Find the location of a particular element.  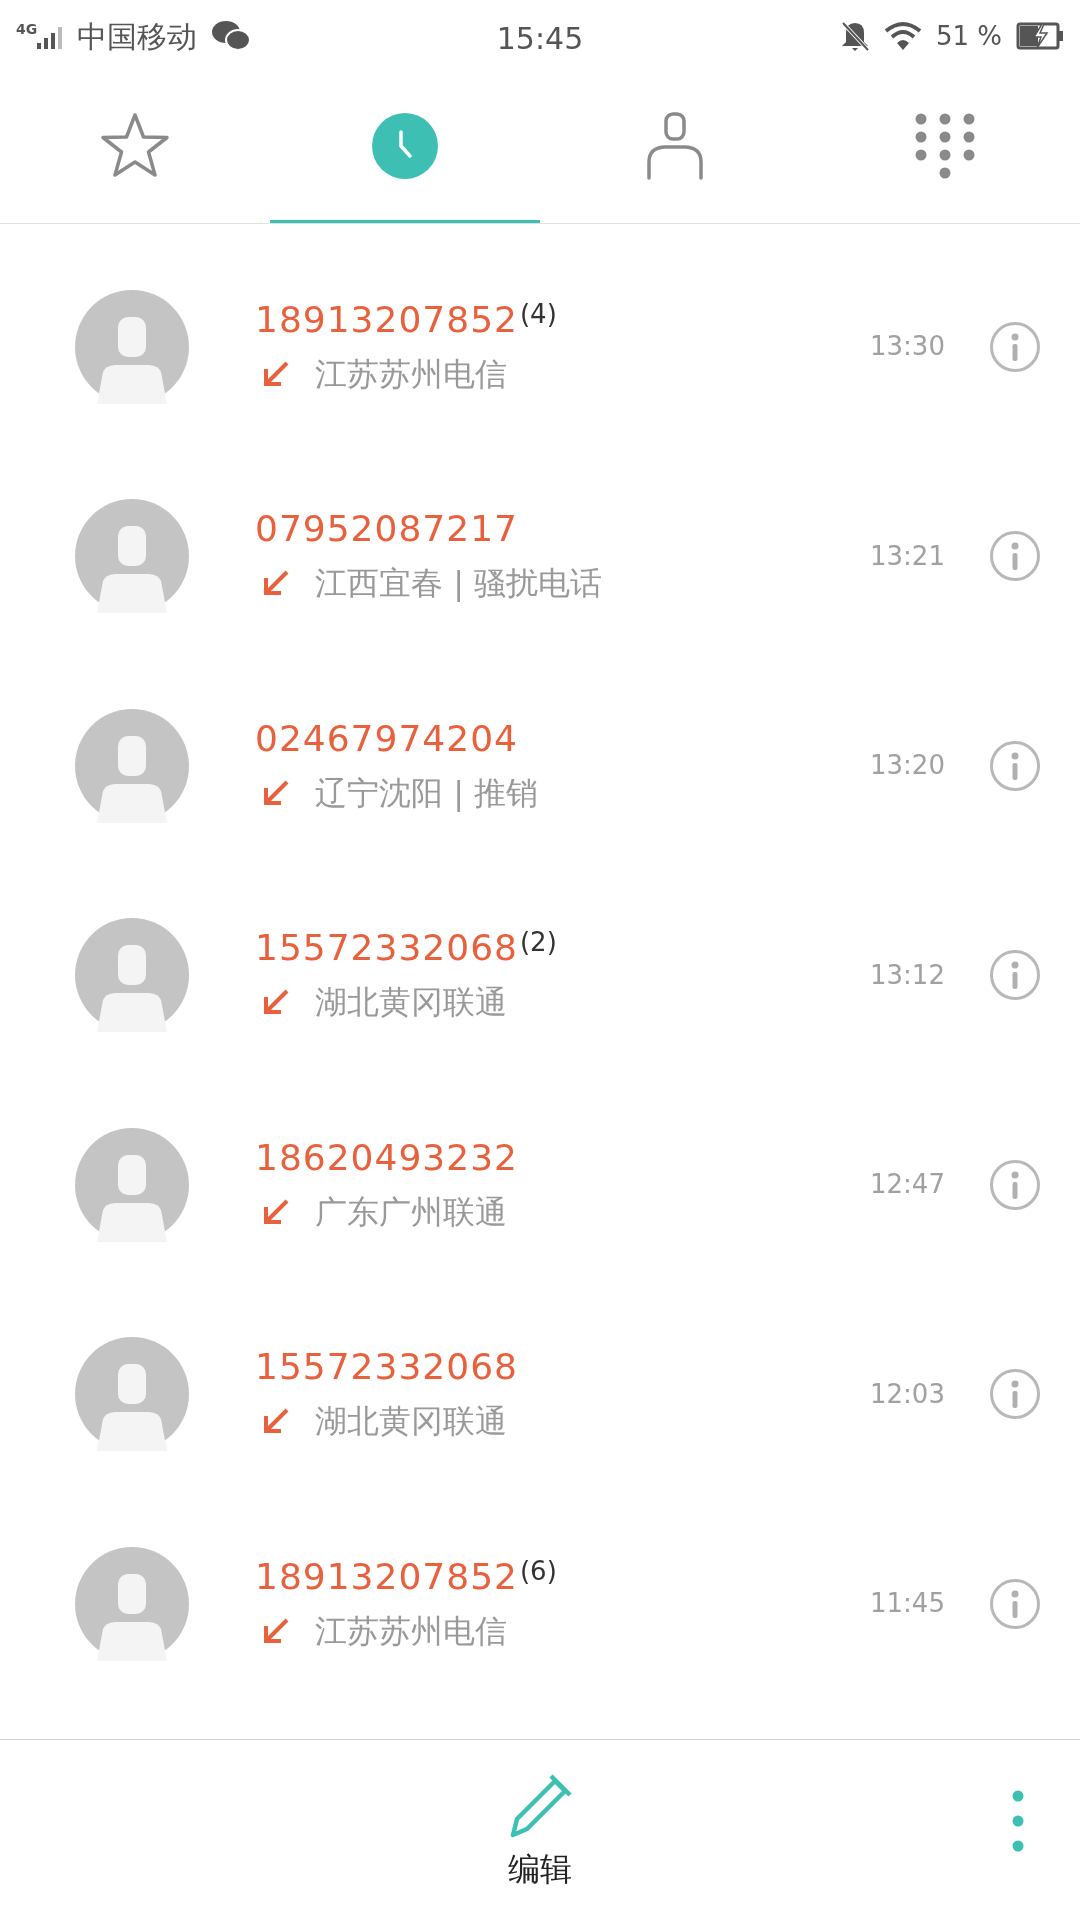

call-count: (4) is located at coordinates (538, 313).